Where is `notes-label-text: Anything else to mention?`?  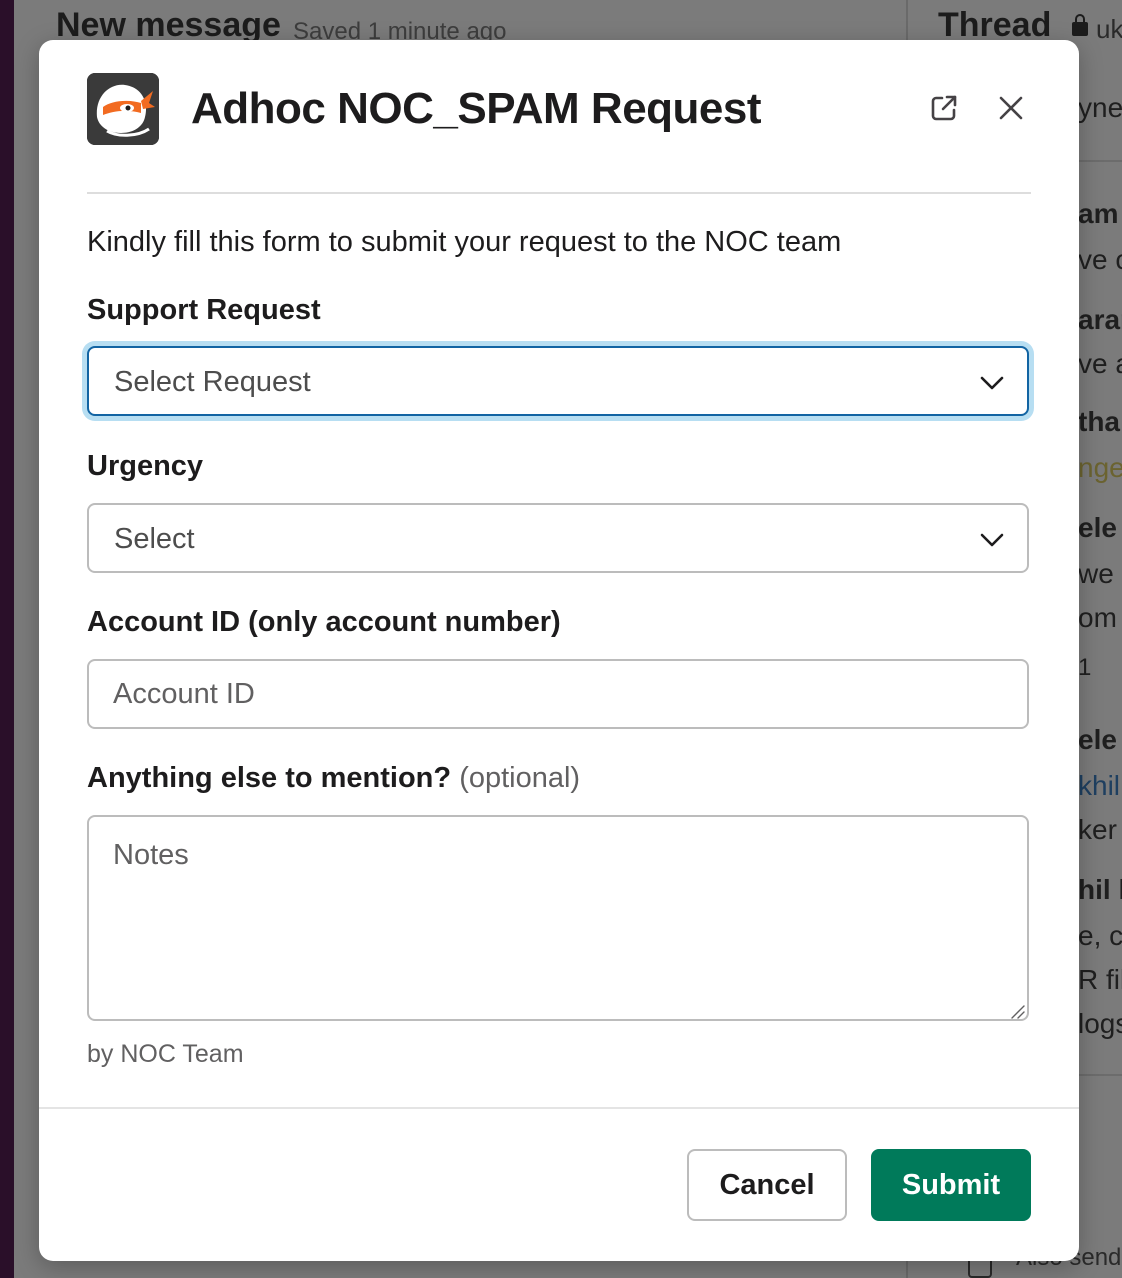
notes-label-text: Anything else to mention? is located at coordinates (269, 778).